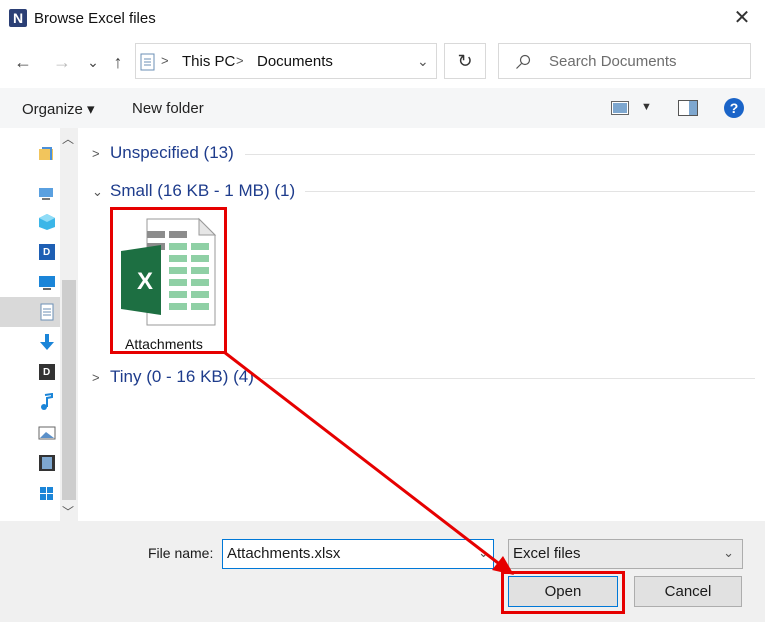 This screenshot has width=765, height=622. I want to click on excel-file-icon, so click(169, 271).